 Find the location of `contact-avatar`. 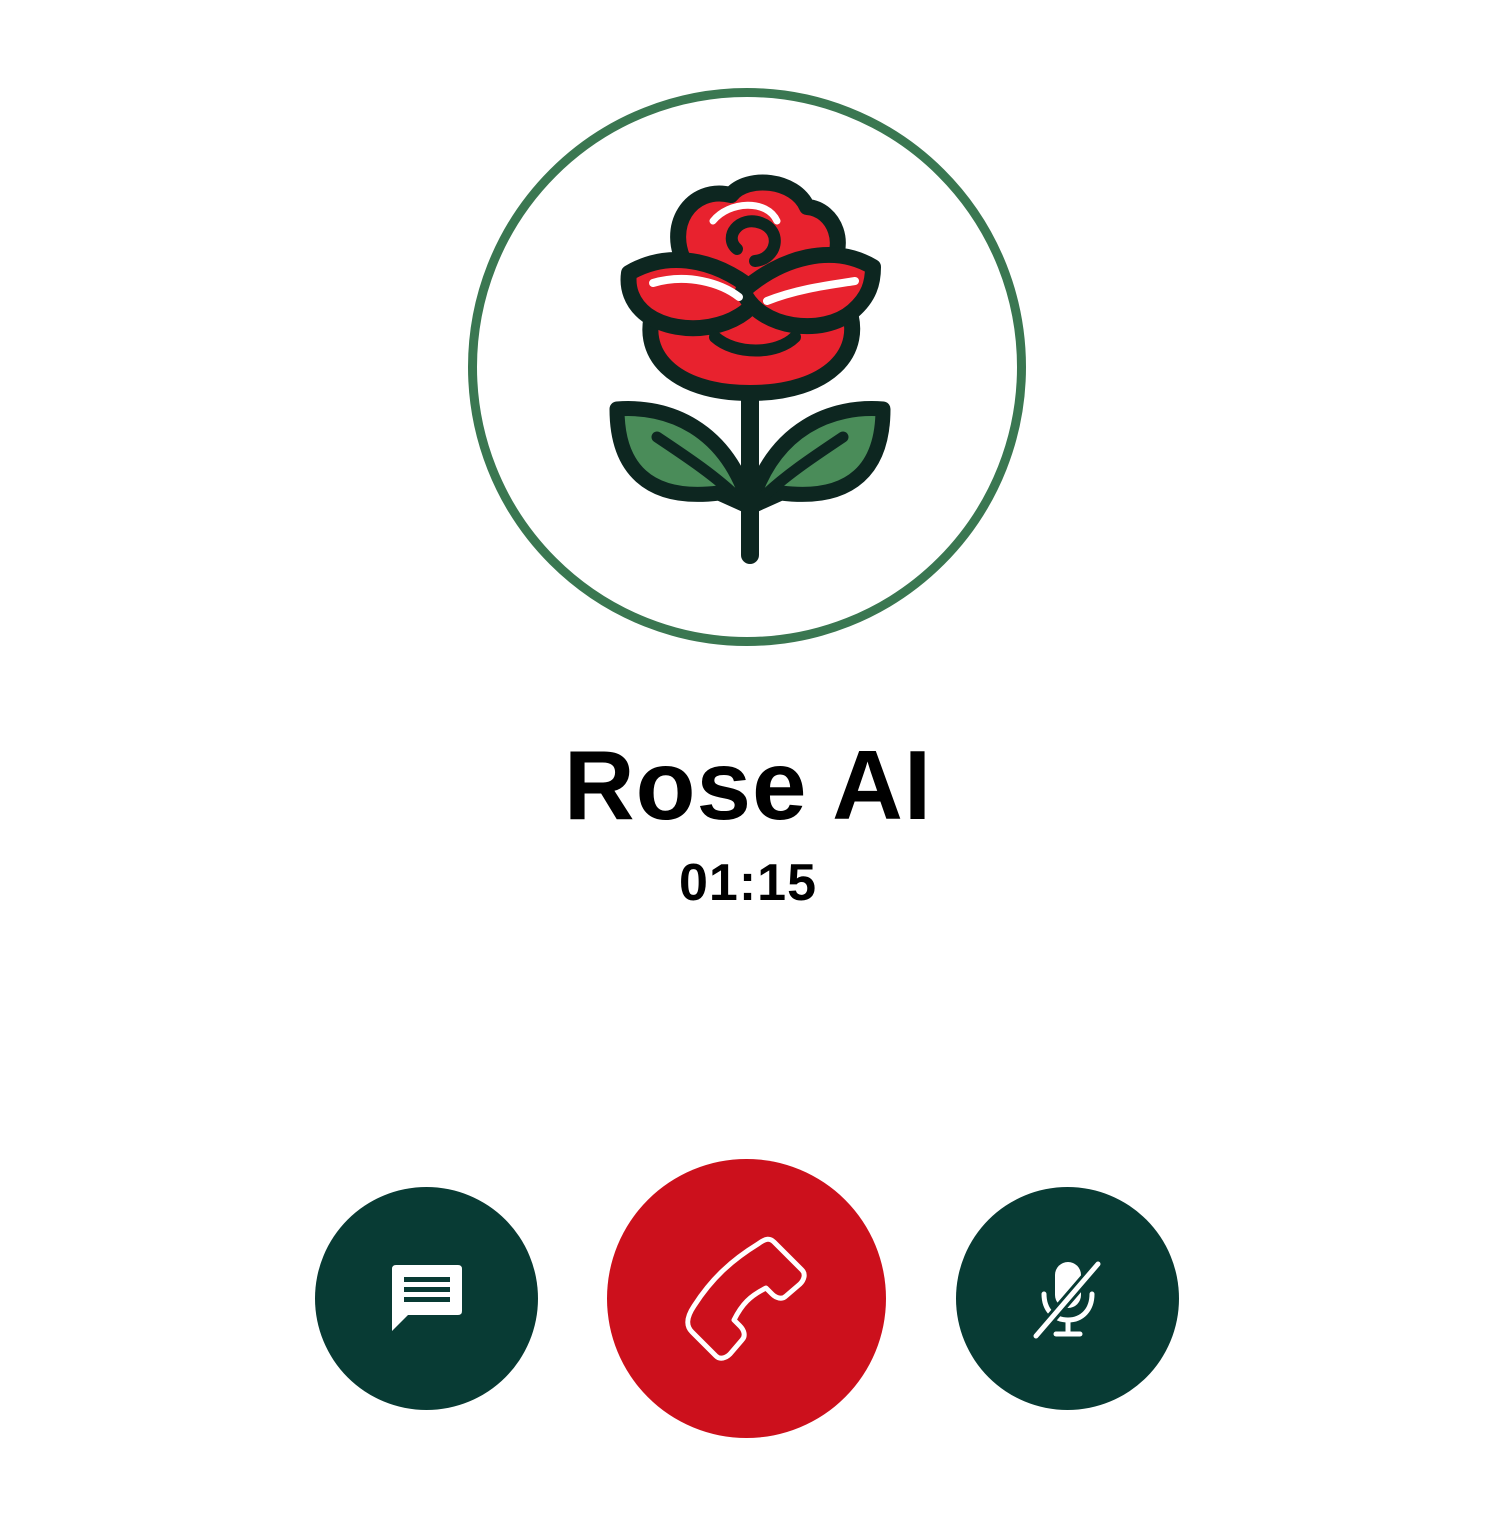

contact-avatar is located at coordinates (747, 367).